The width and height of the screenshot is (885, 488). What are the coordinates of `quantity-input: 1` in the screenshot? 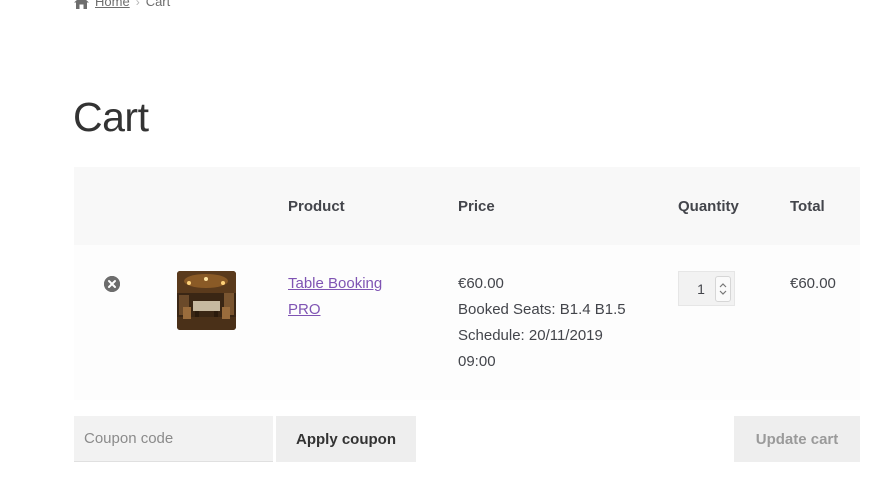 It's located at (706, 288).